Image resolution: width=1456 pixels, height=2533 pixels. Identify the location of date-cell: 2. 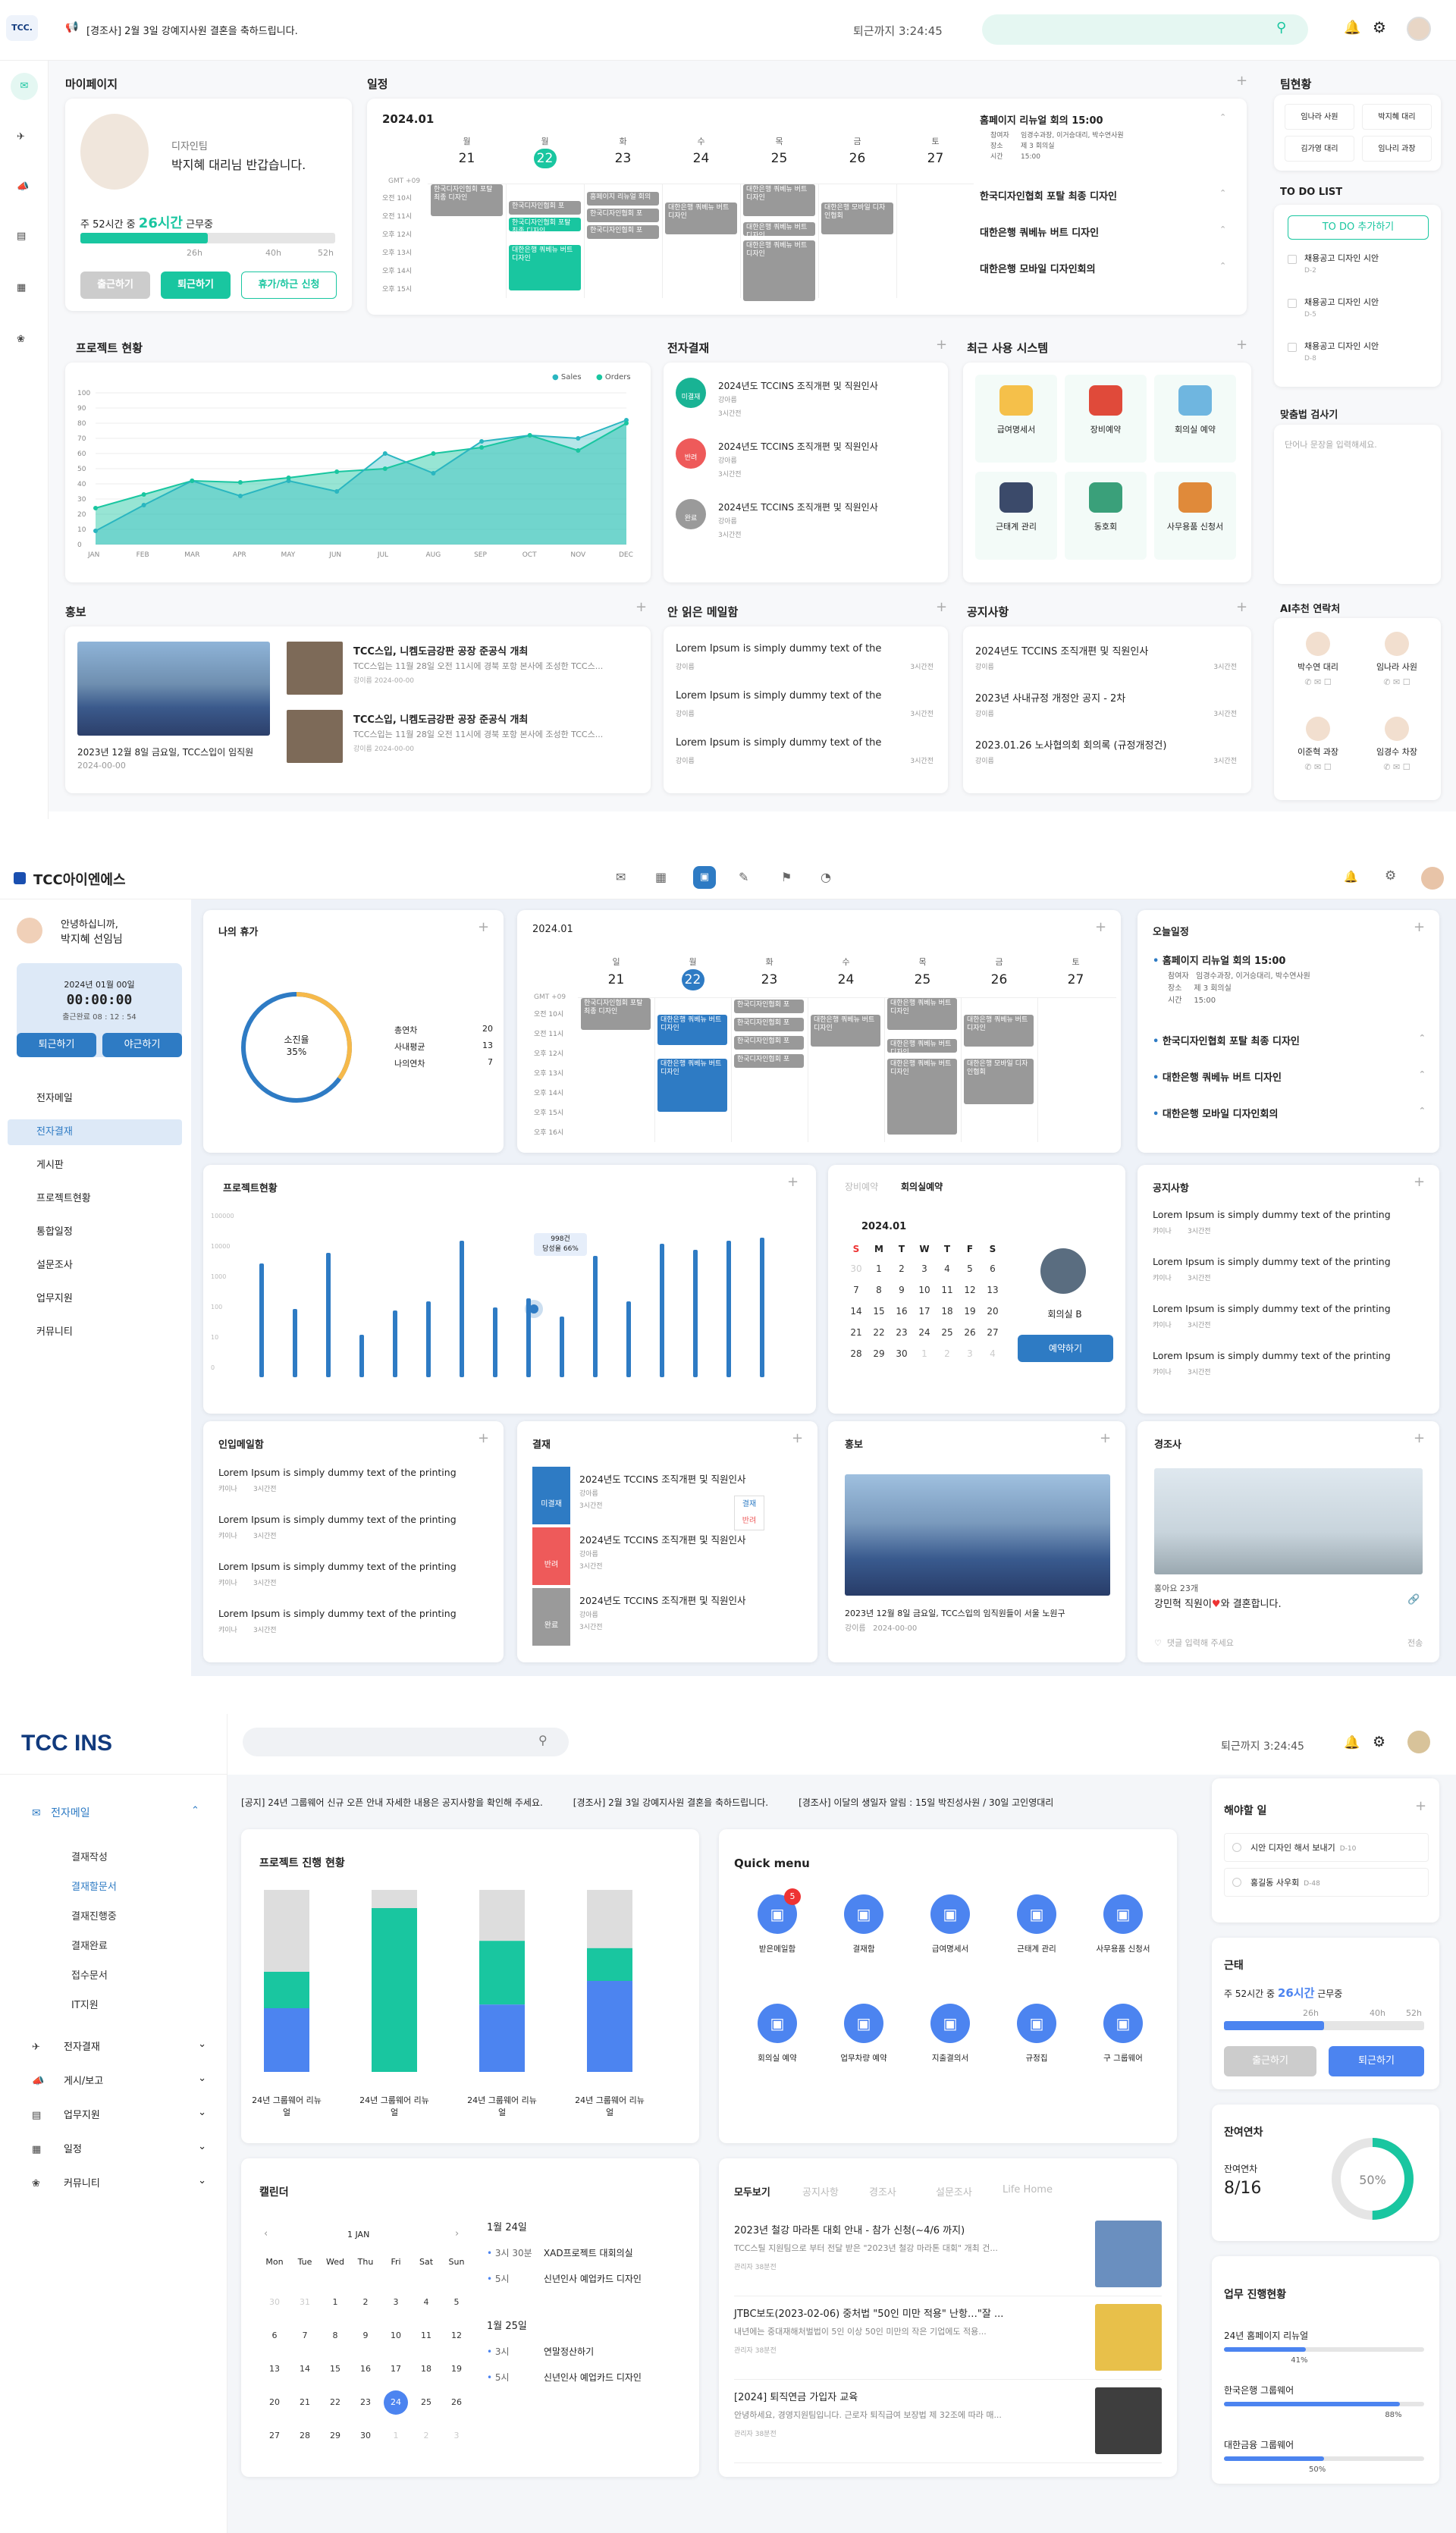
(365, 2302).